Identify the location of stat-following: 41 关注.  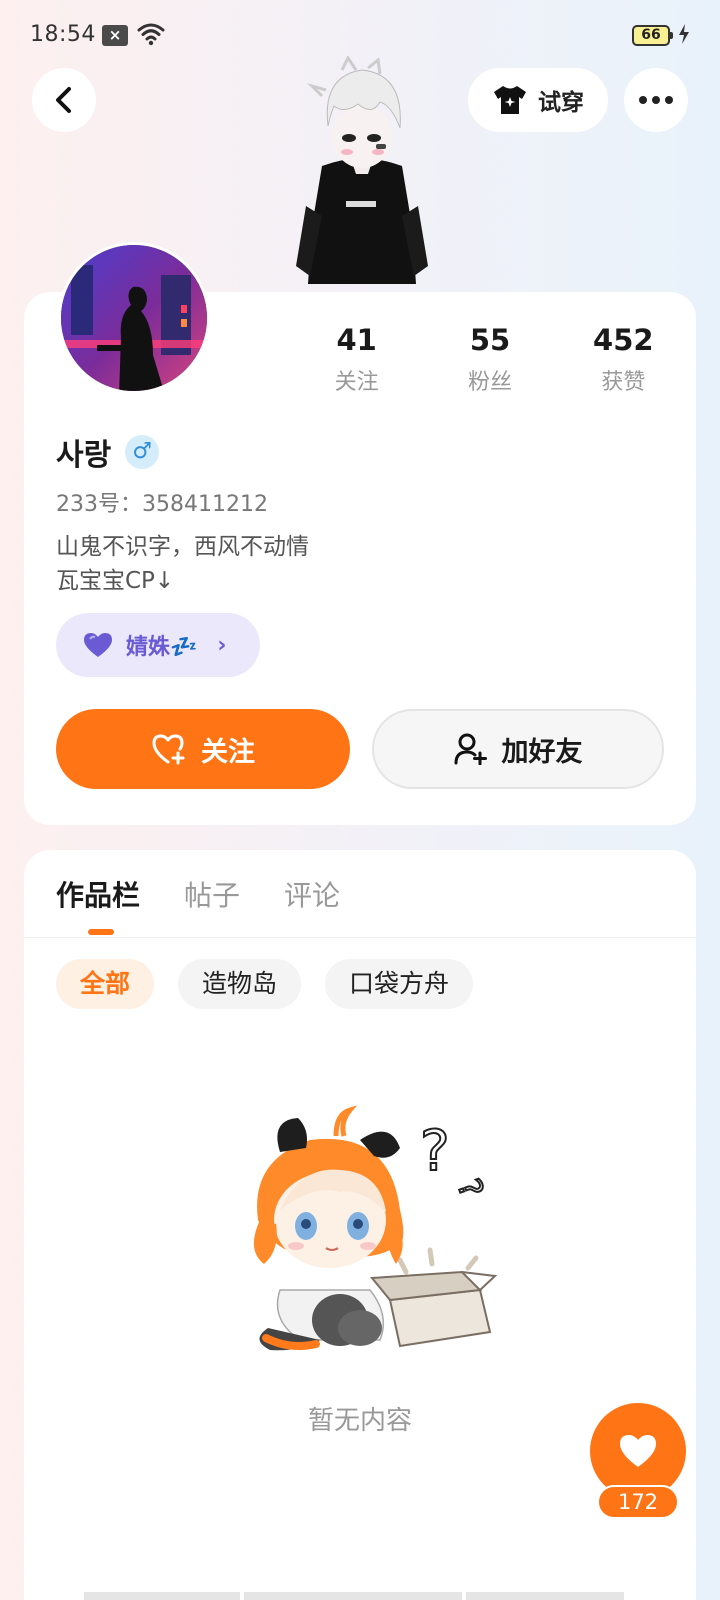
(356, 359).